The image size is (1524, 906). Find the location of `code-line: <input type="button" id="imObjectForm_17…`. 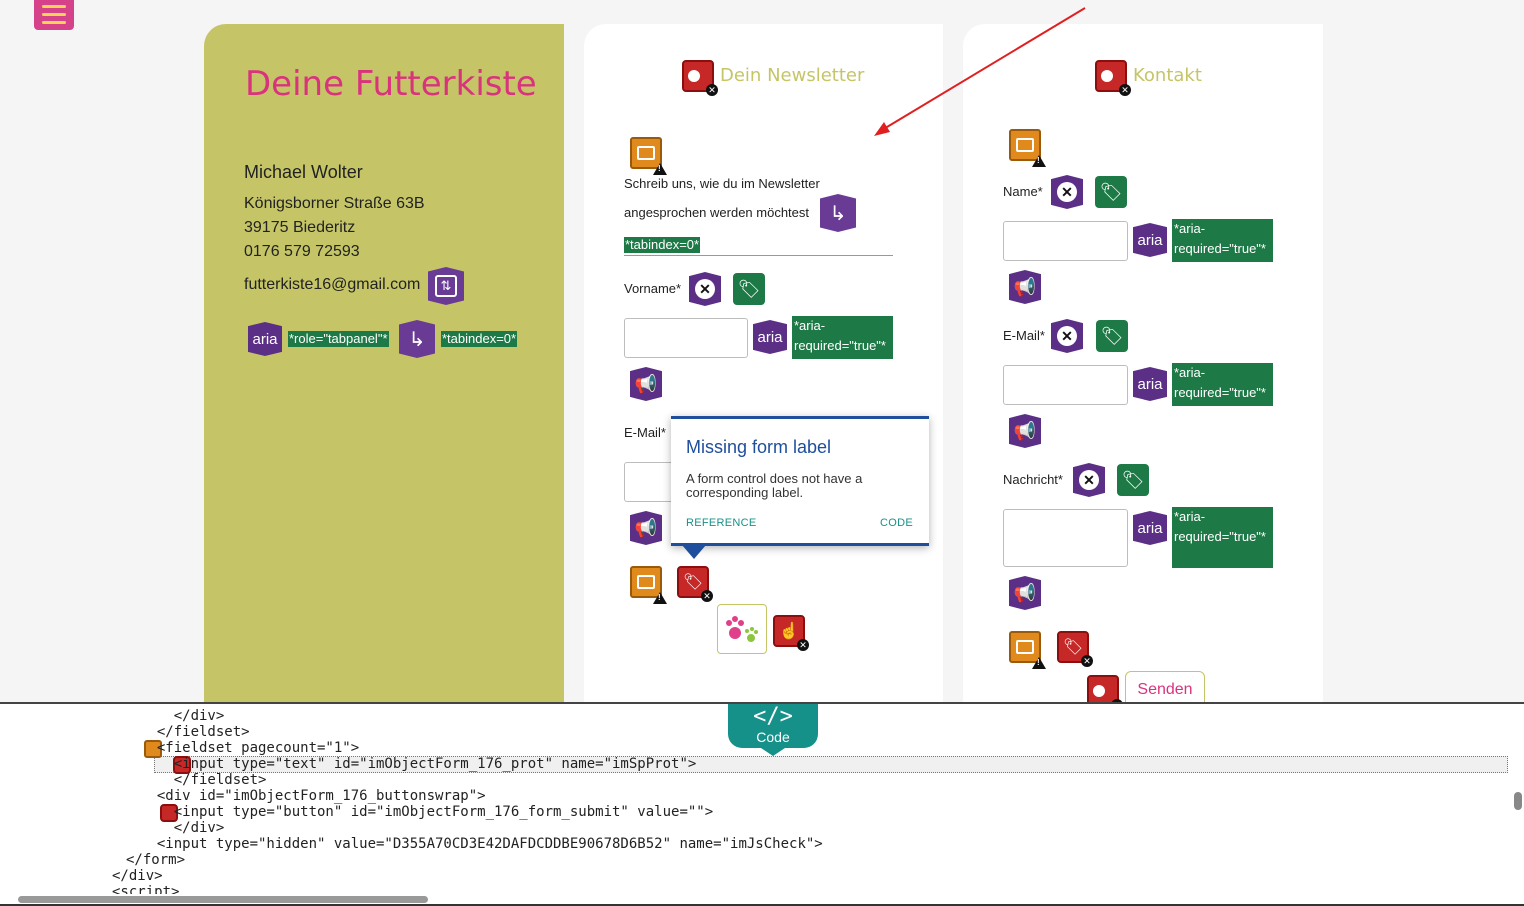

code-line: <input type="button" id="imObjectForm_17… is located at coordinates (427, 812).